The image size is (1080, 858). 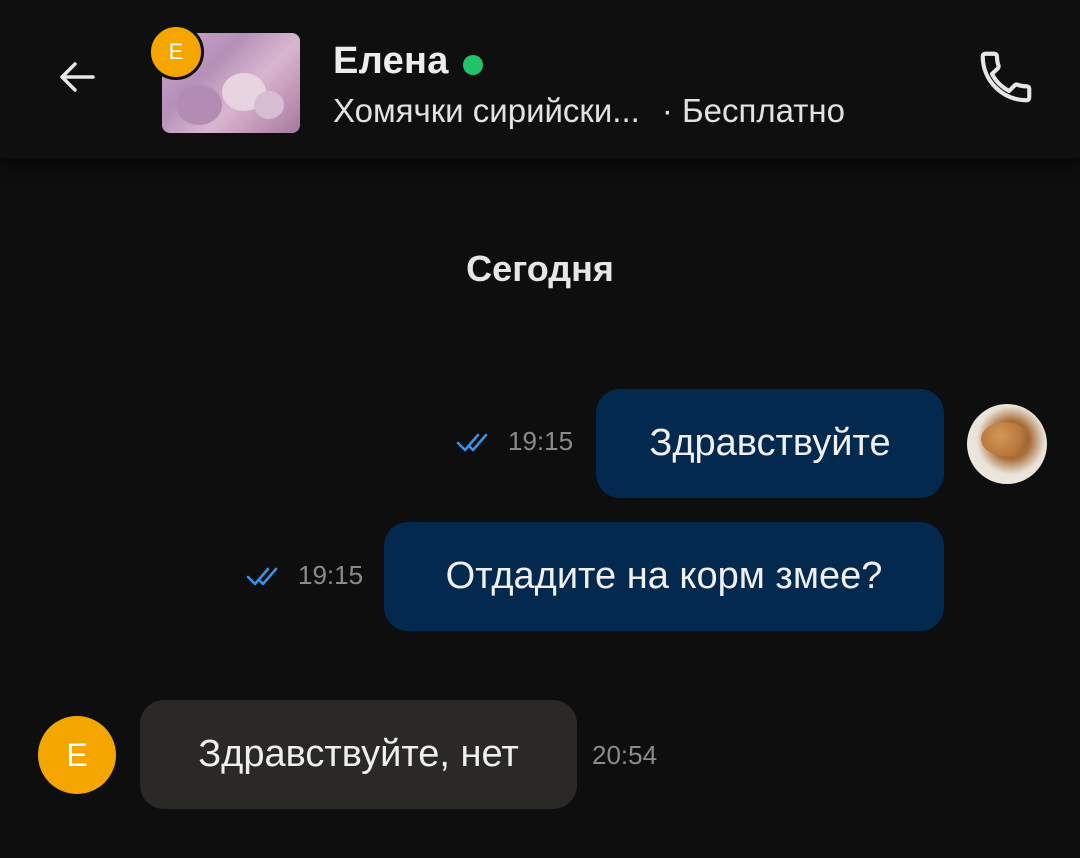 I want to click on listing-info: Хомячки сирийски... · Бесплатно, so click(x=589, y=111).